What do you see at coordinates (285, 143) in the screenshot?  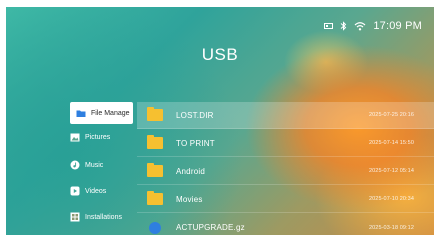 I see `file-row-to-print: TO PRINT 2025-07-14 15:50` at bounding box center [285, 143].